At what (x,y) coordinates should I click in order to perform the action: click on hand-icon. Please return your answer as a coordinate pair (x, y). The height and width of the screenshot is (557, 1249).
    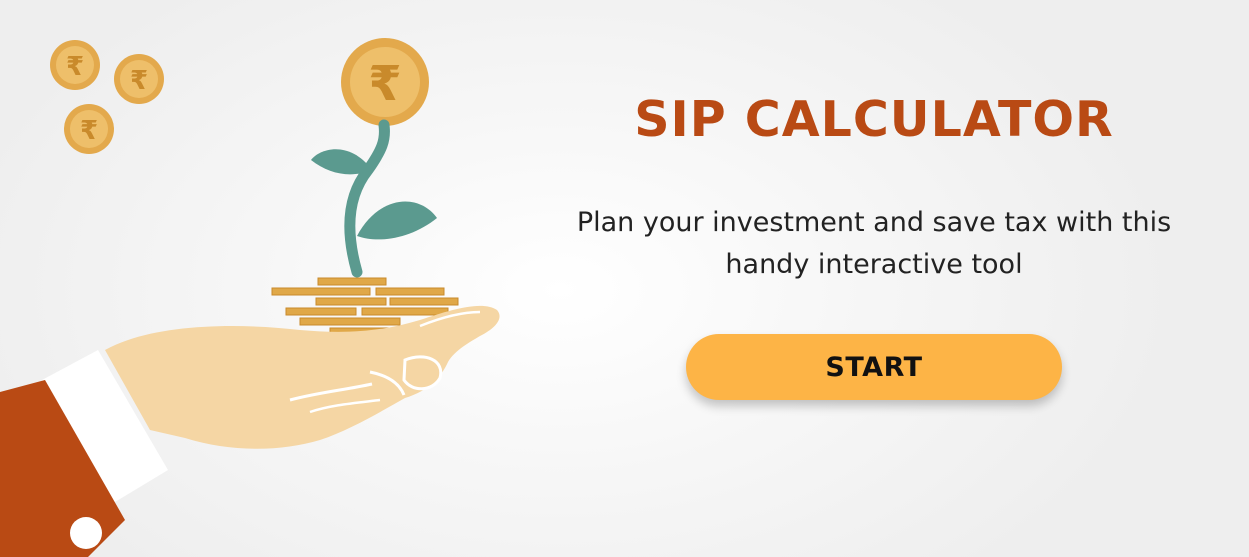
    Looking at the image, I should click on (302, 377).